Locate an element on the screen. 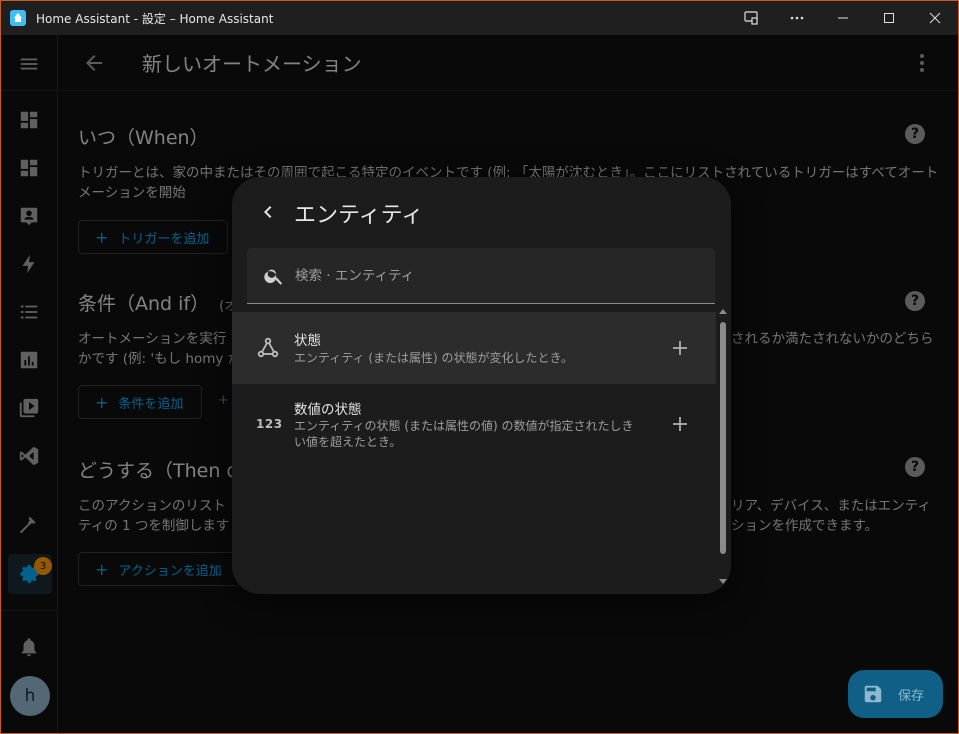 This screenshot has width=959, height=734. save-label: 保存 is located at coordinates (911, 696).